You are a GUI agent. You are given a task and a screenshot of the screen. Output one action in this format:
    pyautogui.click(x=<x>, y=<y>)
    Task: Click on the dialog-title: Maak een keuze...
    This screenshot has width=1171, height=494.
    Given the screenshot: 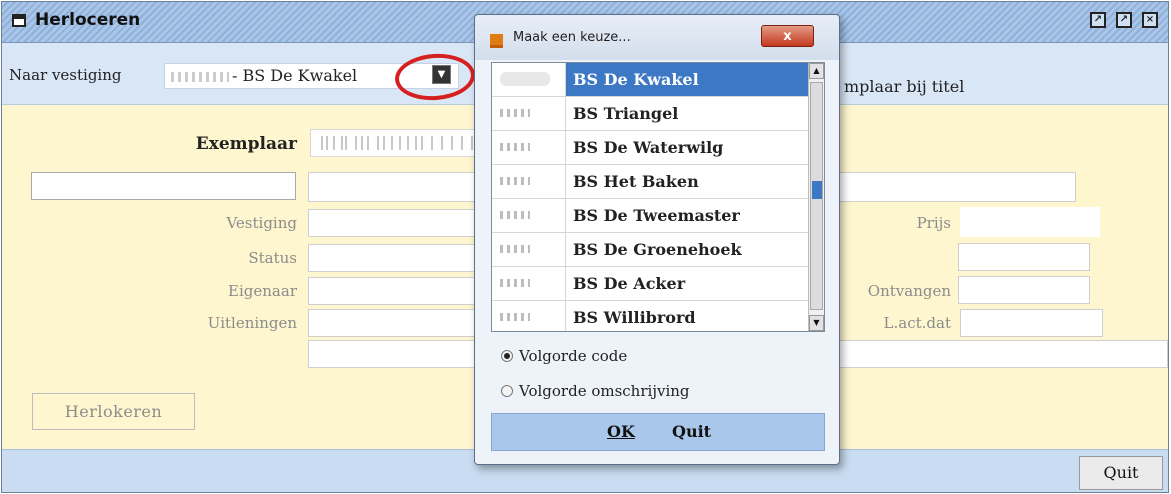 What is the action you would take?
    pyautogui.click(x=572, y=37)
    